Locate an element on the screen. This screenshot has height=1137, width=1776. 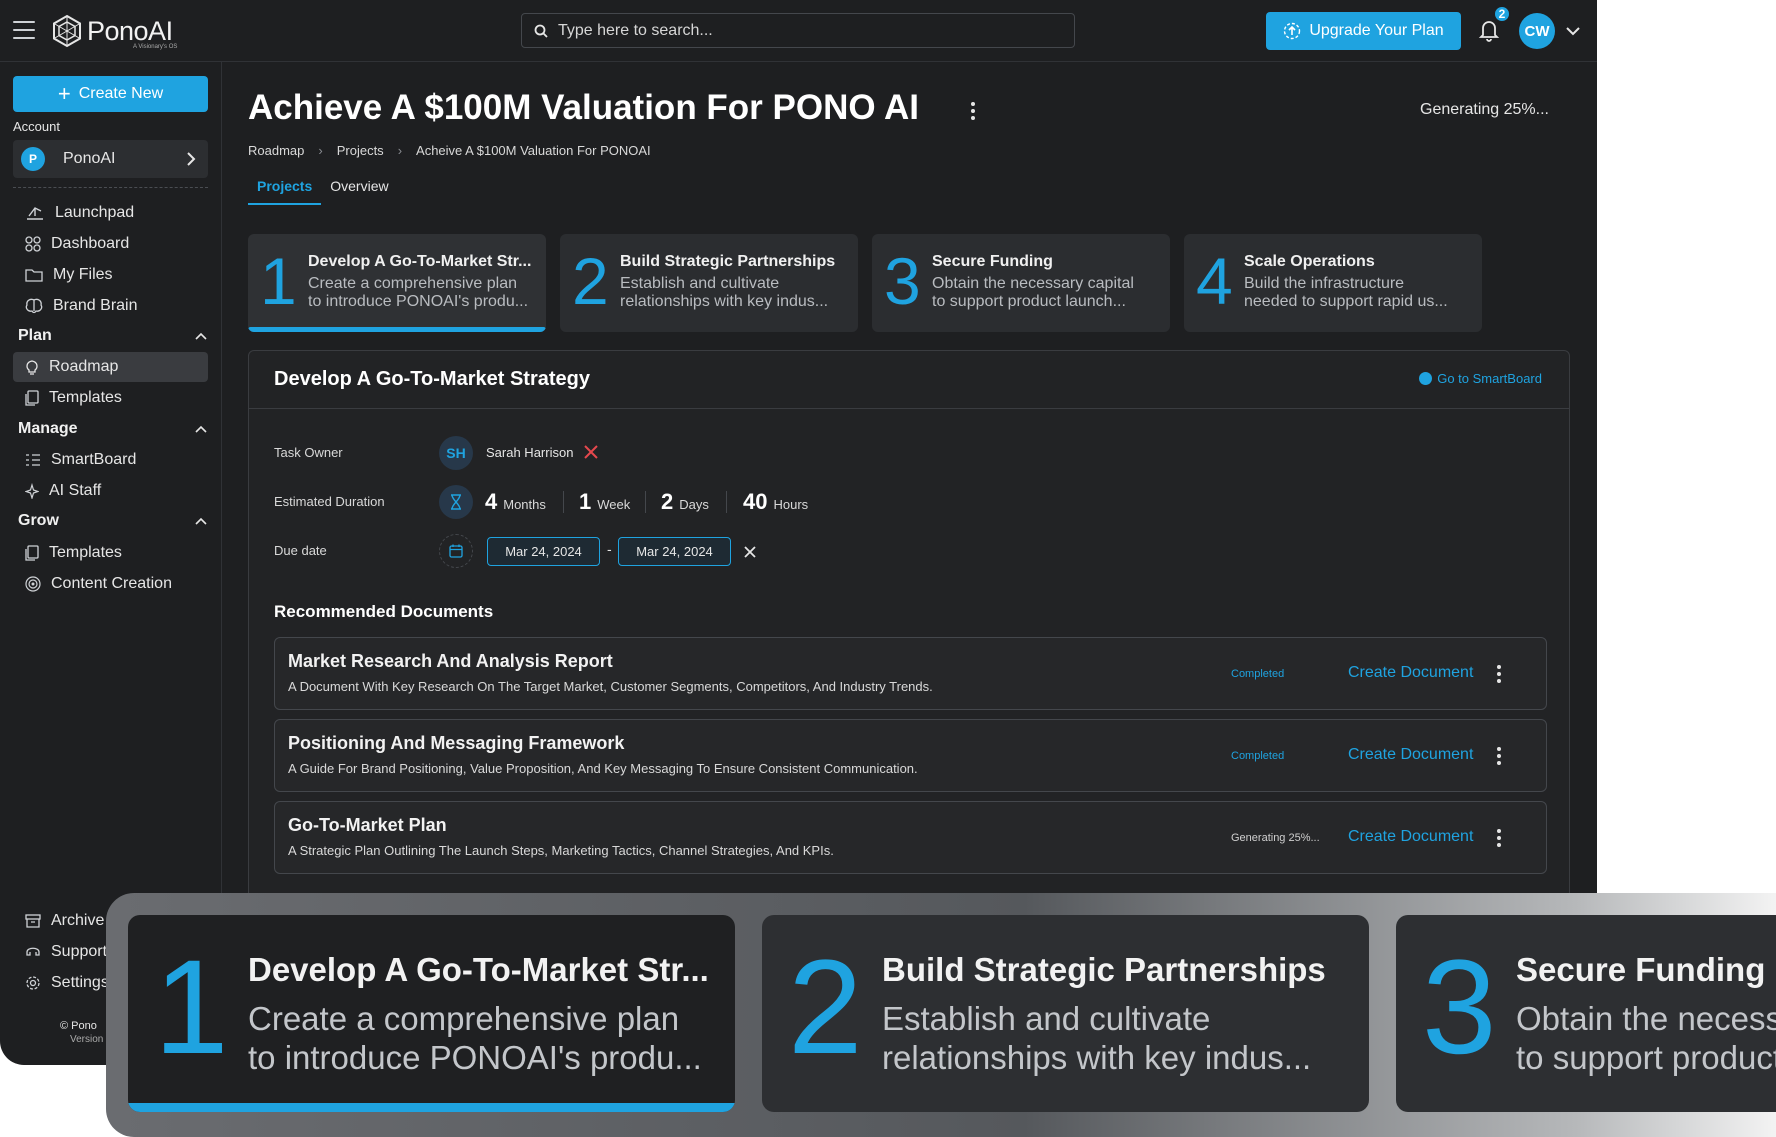
duration-value: 1 is located at coordinates (585, 501).